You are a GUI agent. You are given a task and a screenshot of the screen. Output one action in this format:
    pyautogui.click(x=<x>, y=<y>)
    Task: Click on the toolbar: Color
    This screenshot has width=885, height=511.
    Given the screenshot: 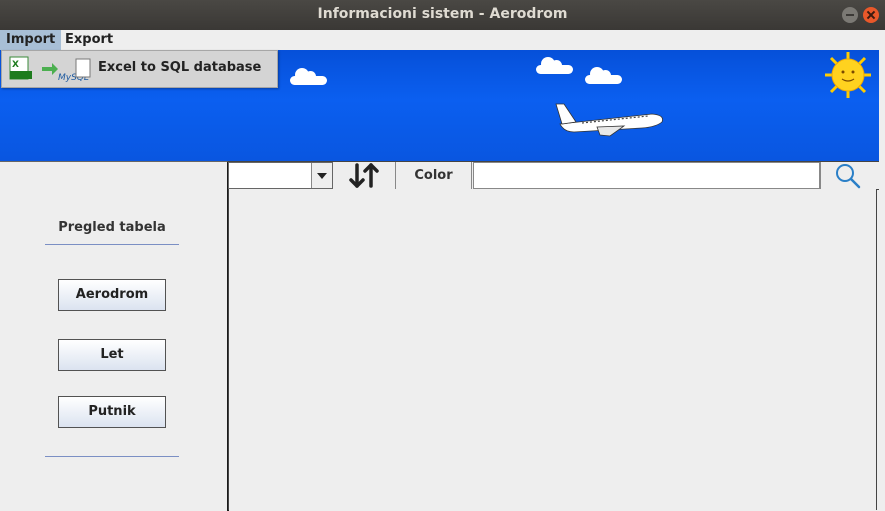 What is the action you would take?
    pyautogui.click(x=553, y=175)
    